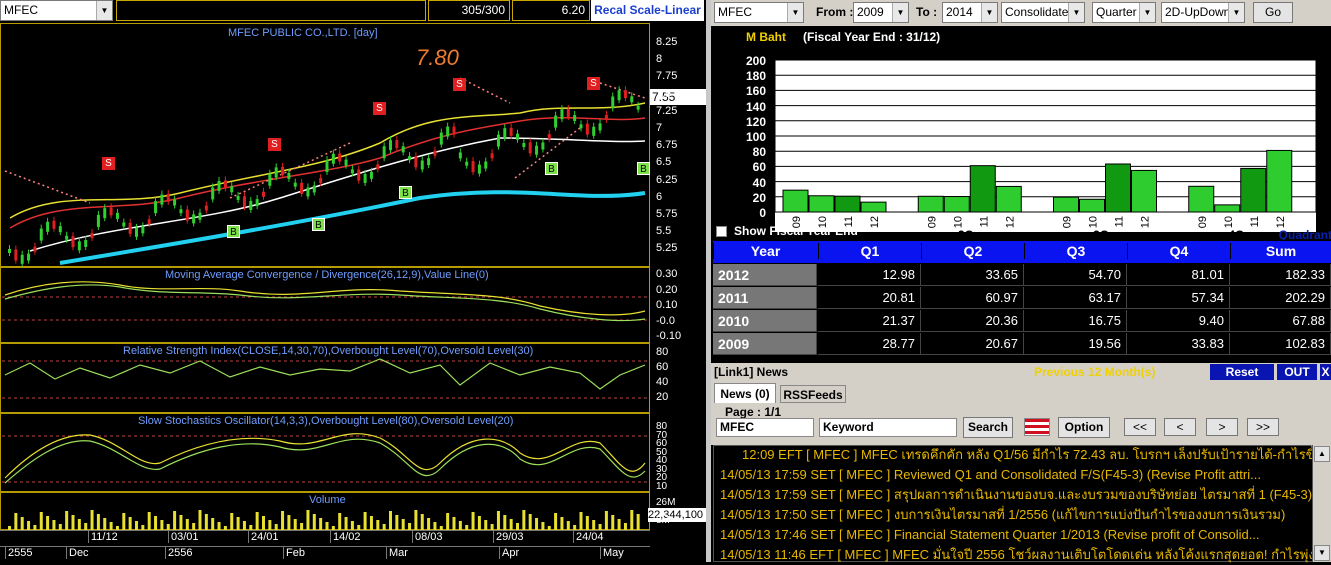  Describe the element at coordinates (77, 553) in the screenshot. I see `month-tick: Dec` at that location.